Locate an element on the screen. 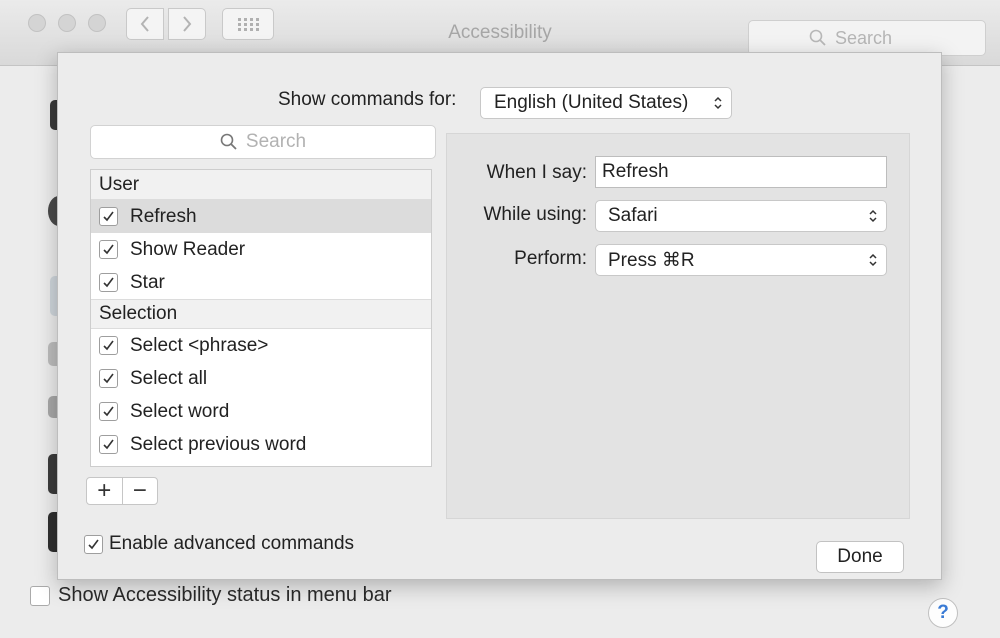  list-item: Select word is located at coordinates (261, 411).